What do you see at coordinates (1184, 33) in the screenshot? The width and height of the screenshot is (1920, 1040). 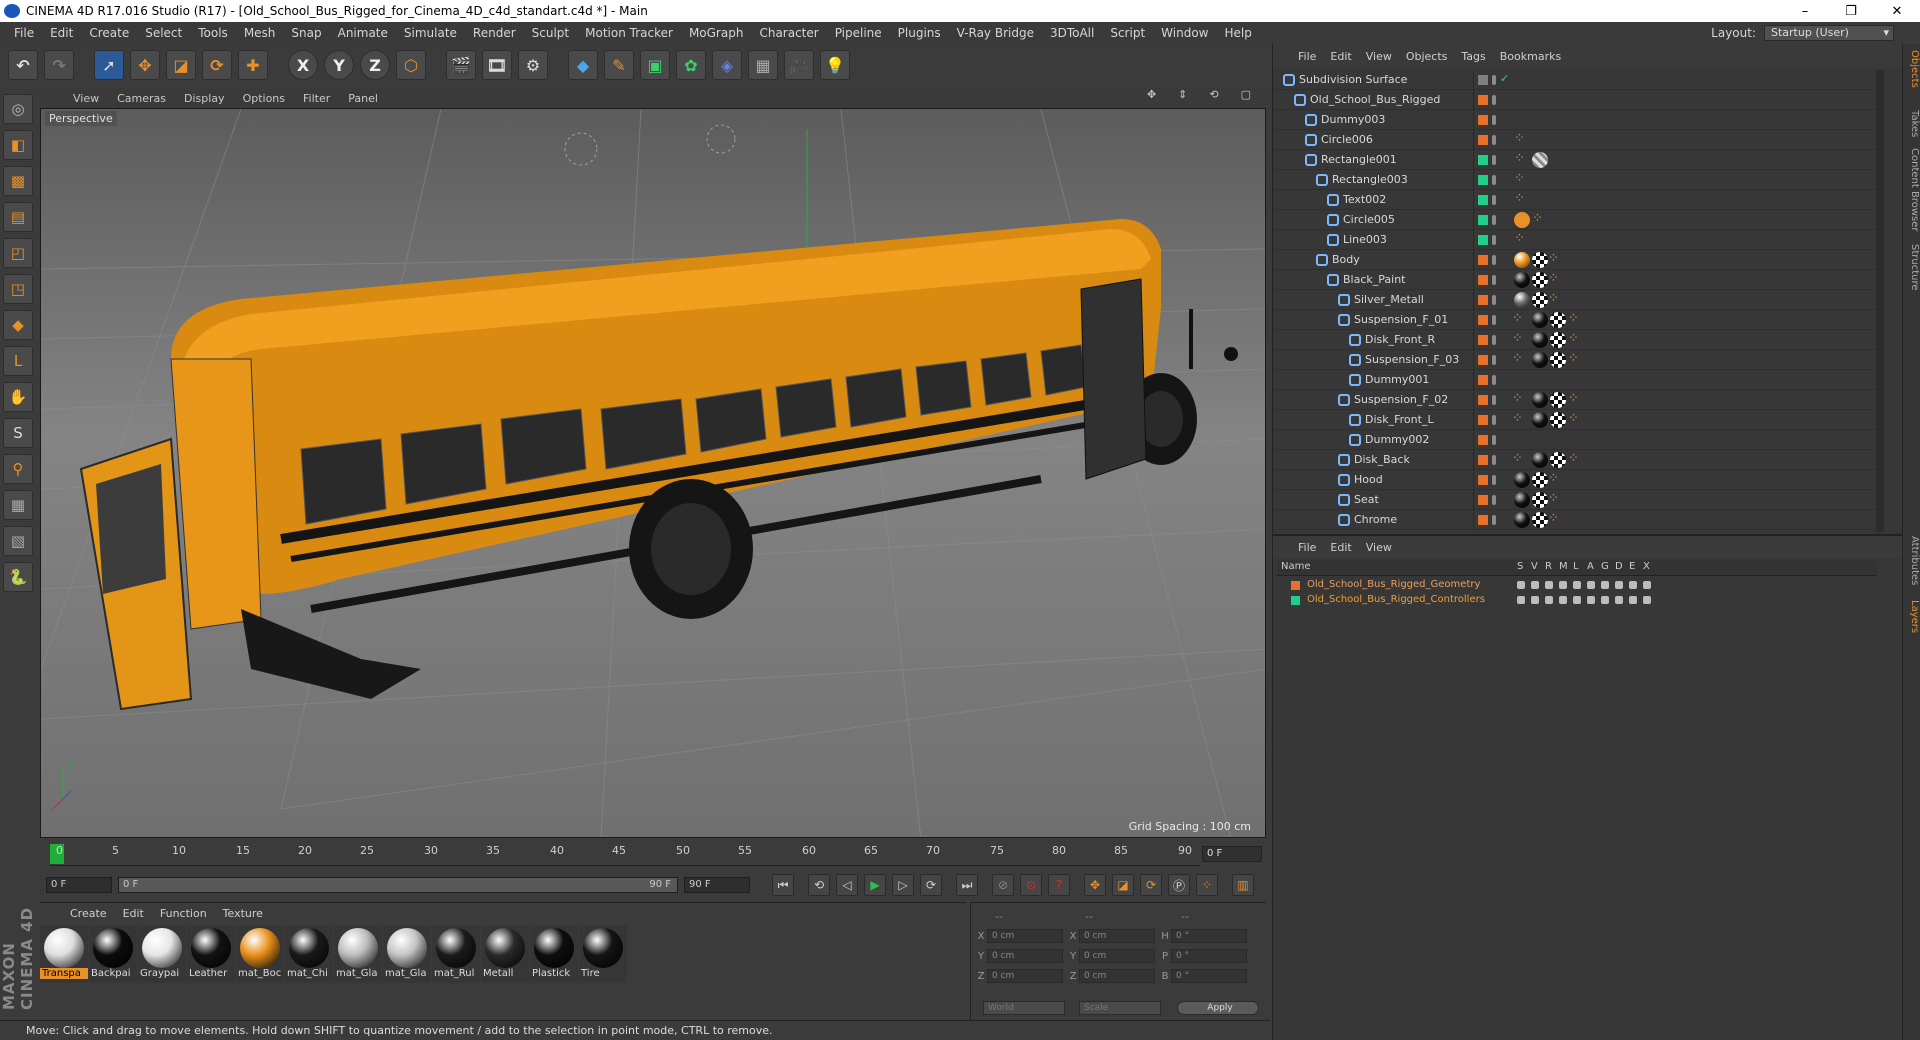 I see `menu-window: Window` at bounding box center [1184, 33].